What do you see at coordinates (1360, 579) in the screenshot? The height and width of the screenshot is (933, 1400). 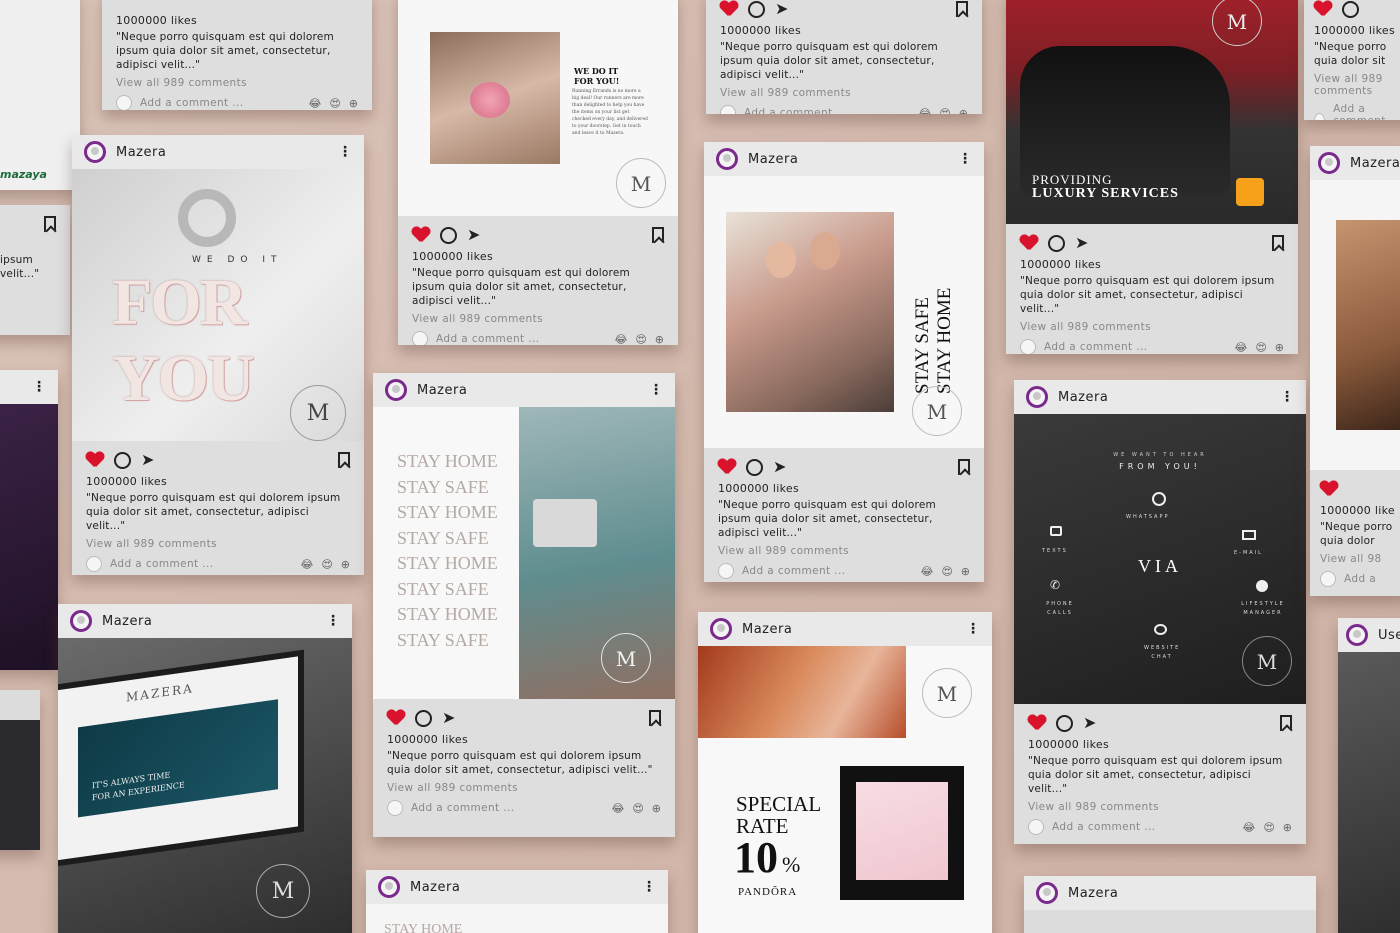 I see `add-comment-input: Add a` at bounding box center [1360, 579].